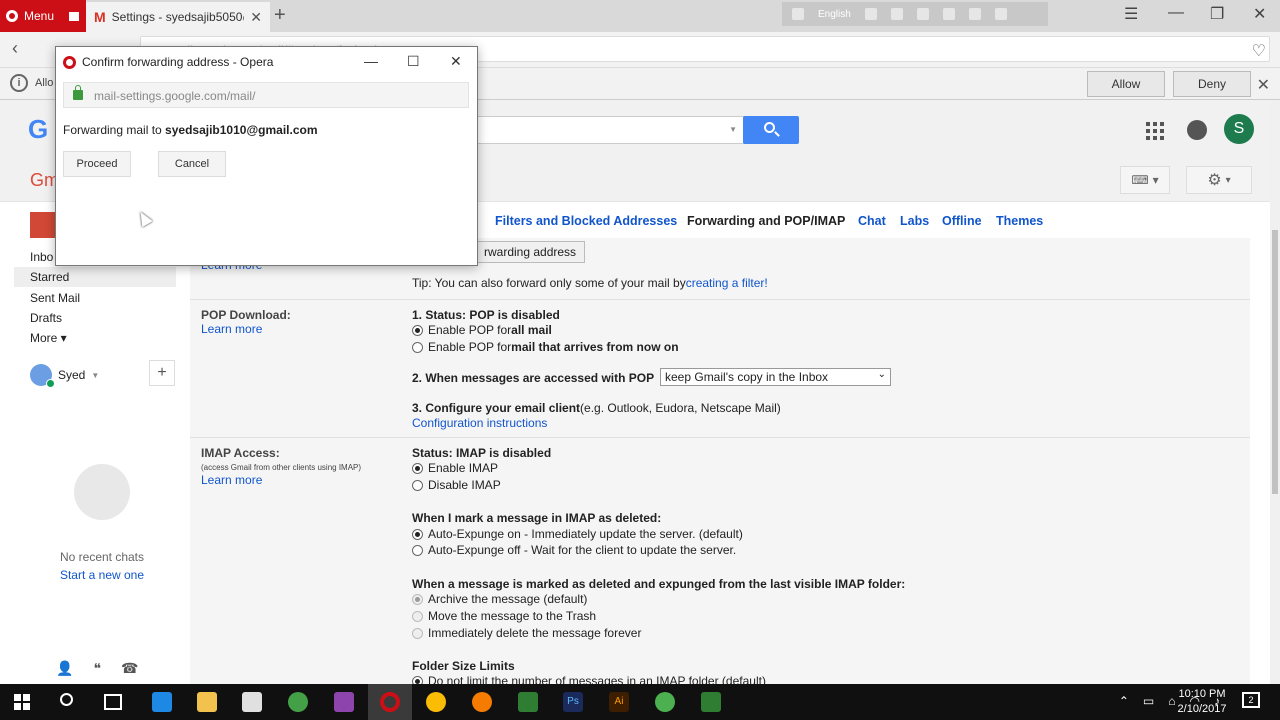  What do you see at coordinates (64, 376) in the screenshot?
I see `hangouts-user: Syed ▼` at bounding box center [64, 376].